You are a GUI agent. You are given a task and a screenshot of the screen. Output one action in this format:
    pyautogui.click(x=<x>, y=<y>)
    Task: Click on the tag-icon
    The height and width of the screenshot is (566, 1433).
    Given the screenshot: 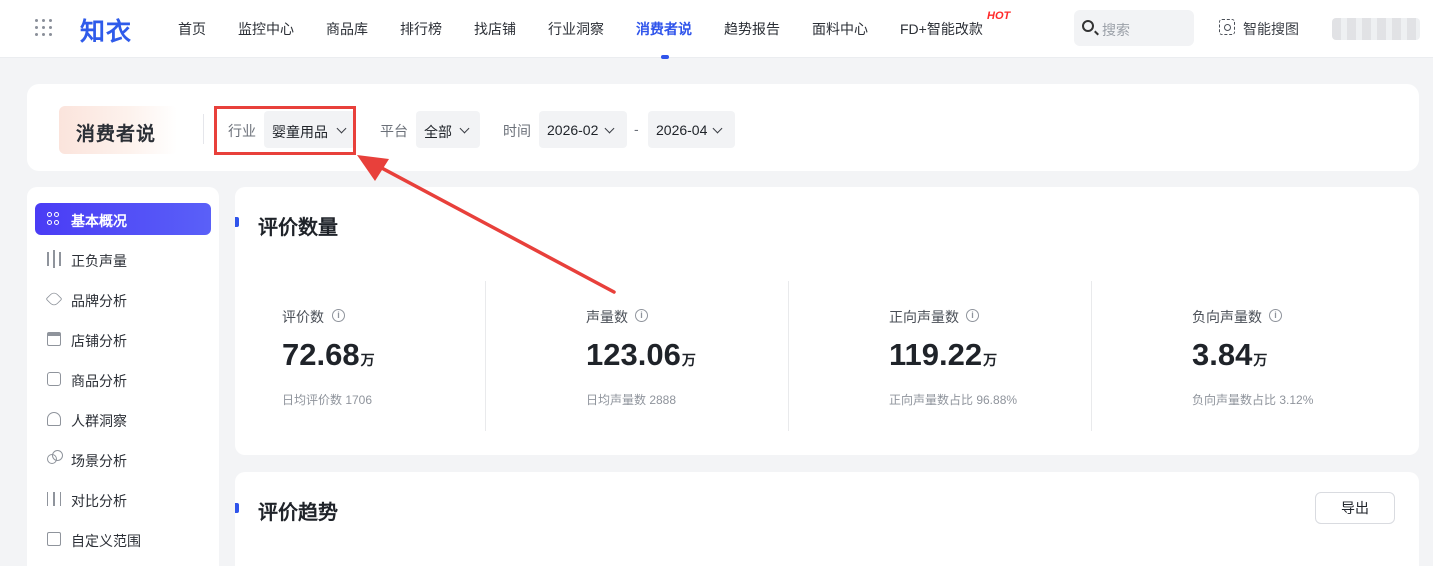 What is the action you would take?
    pyautogui.click(x=54, y=299)
    